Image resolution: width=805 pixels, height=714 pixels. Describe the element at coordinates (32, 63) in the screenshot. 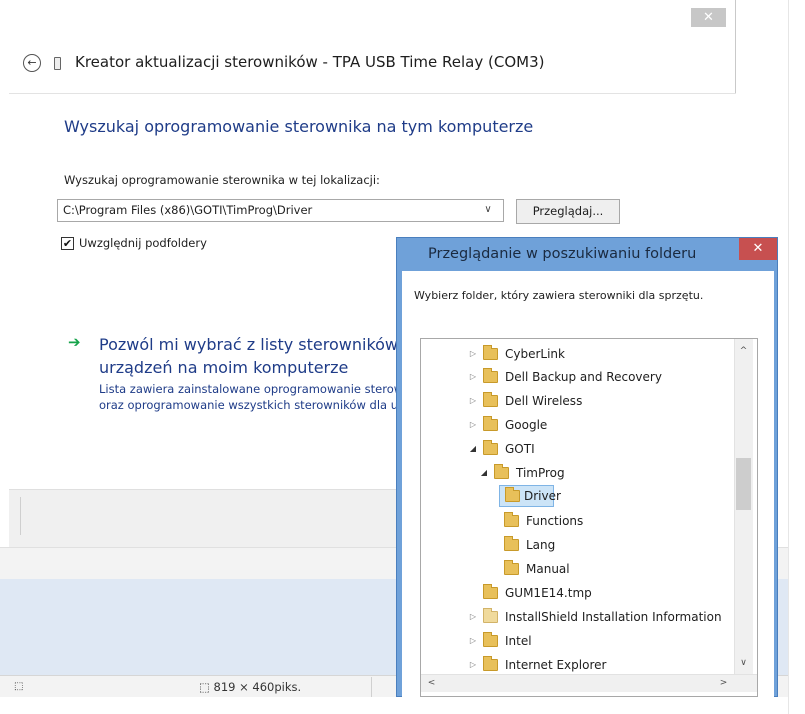

I see `back-arrow-icon: ←` at that location.